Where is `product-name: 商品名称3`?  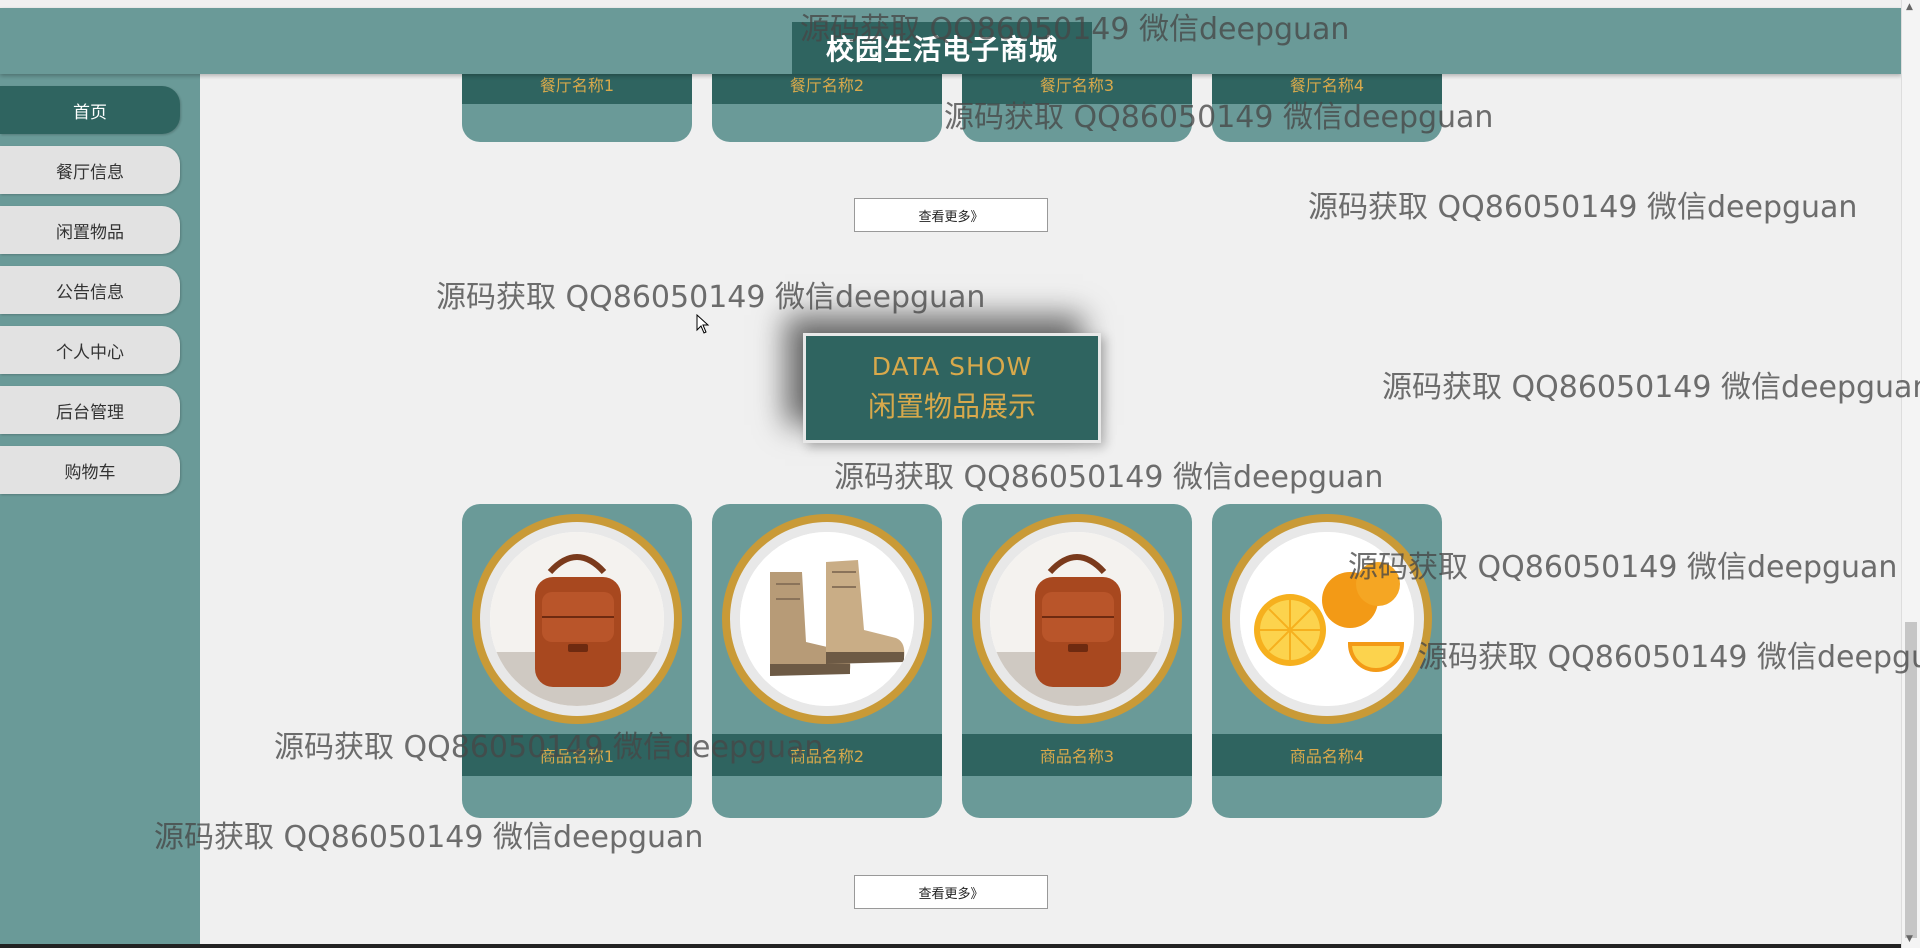
product-name: 商品名称3 is located at coordinates (1077, 755).